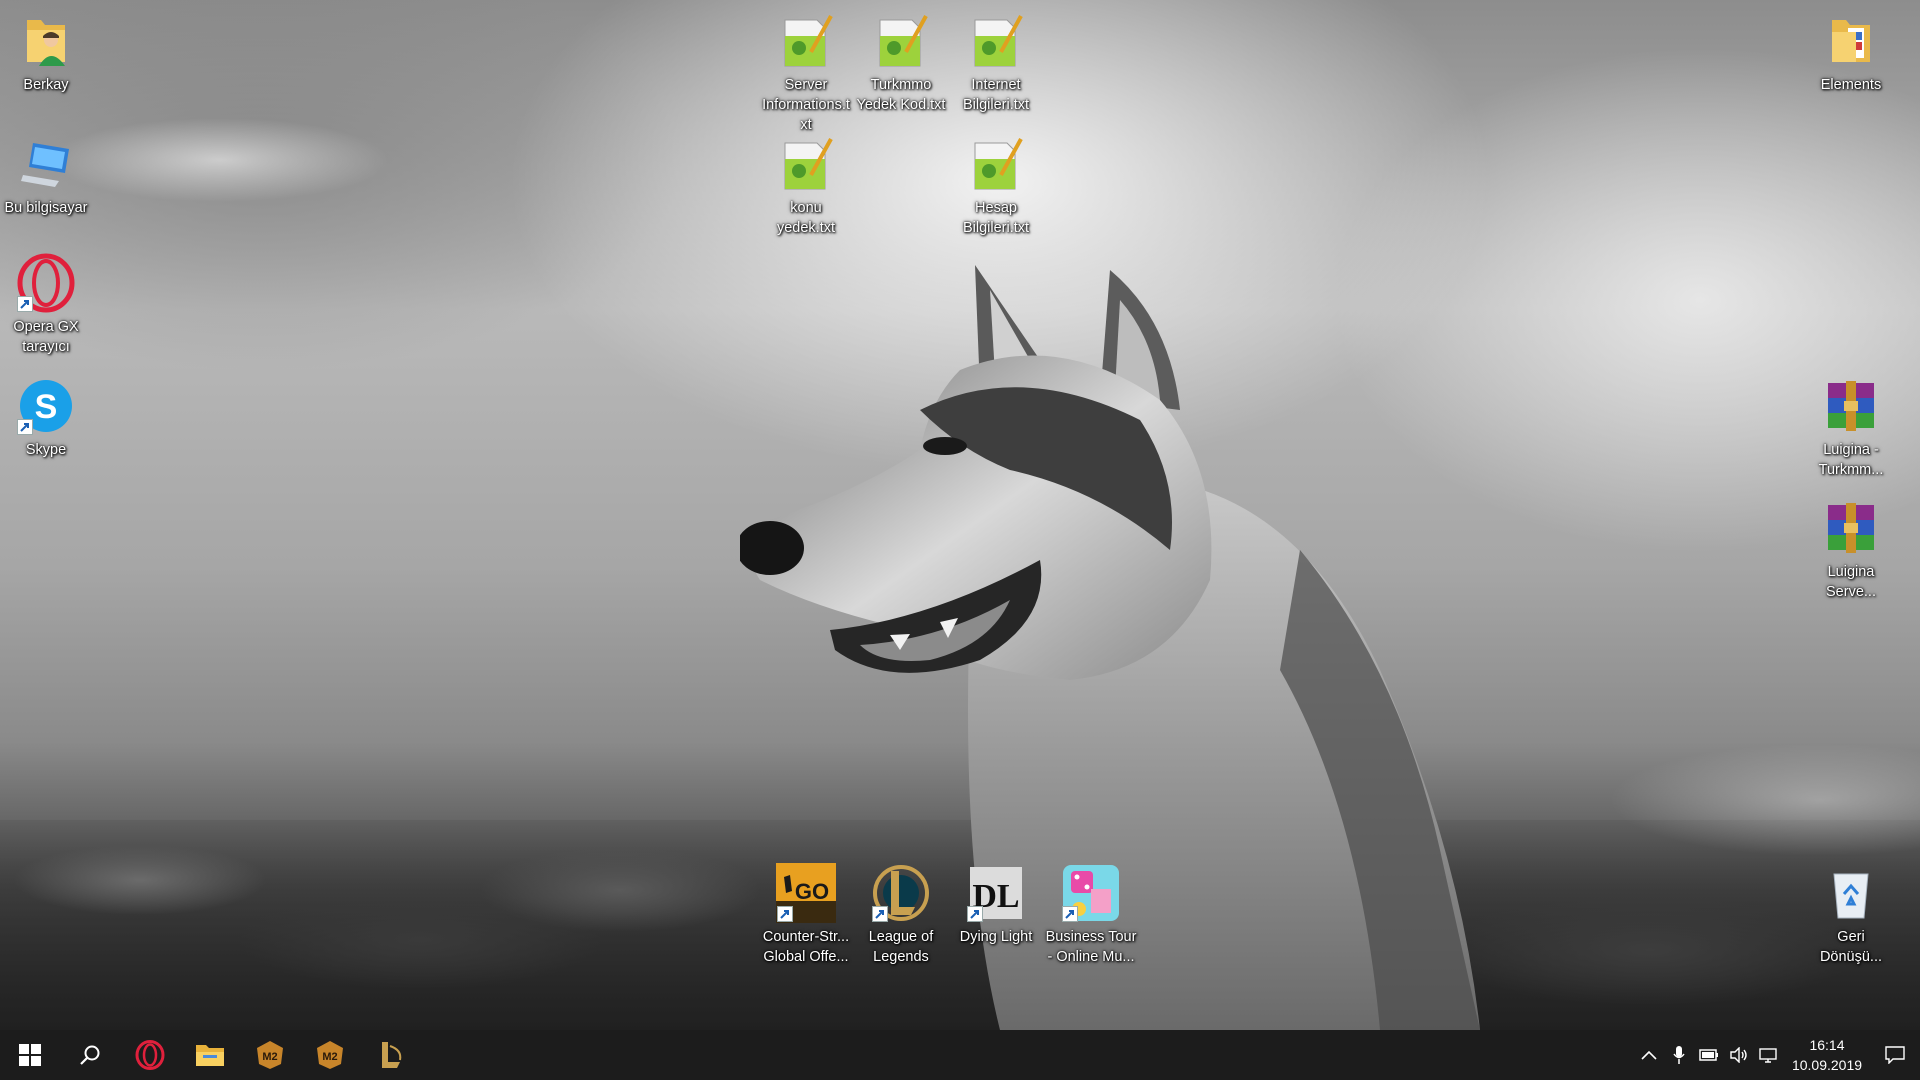 This screenshot has width=1920, height=1080. Describe the element at coordinates (901, 95) in the screenshot. I see `desktop-icon-label: Turkmmo Yedek Kod.txt` at that location.